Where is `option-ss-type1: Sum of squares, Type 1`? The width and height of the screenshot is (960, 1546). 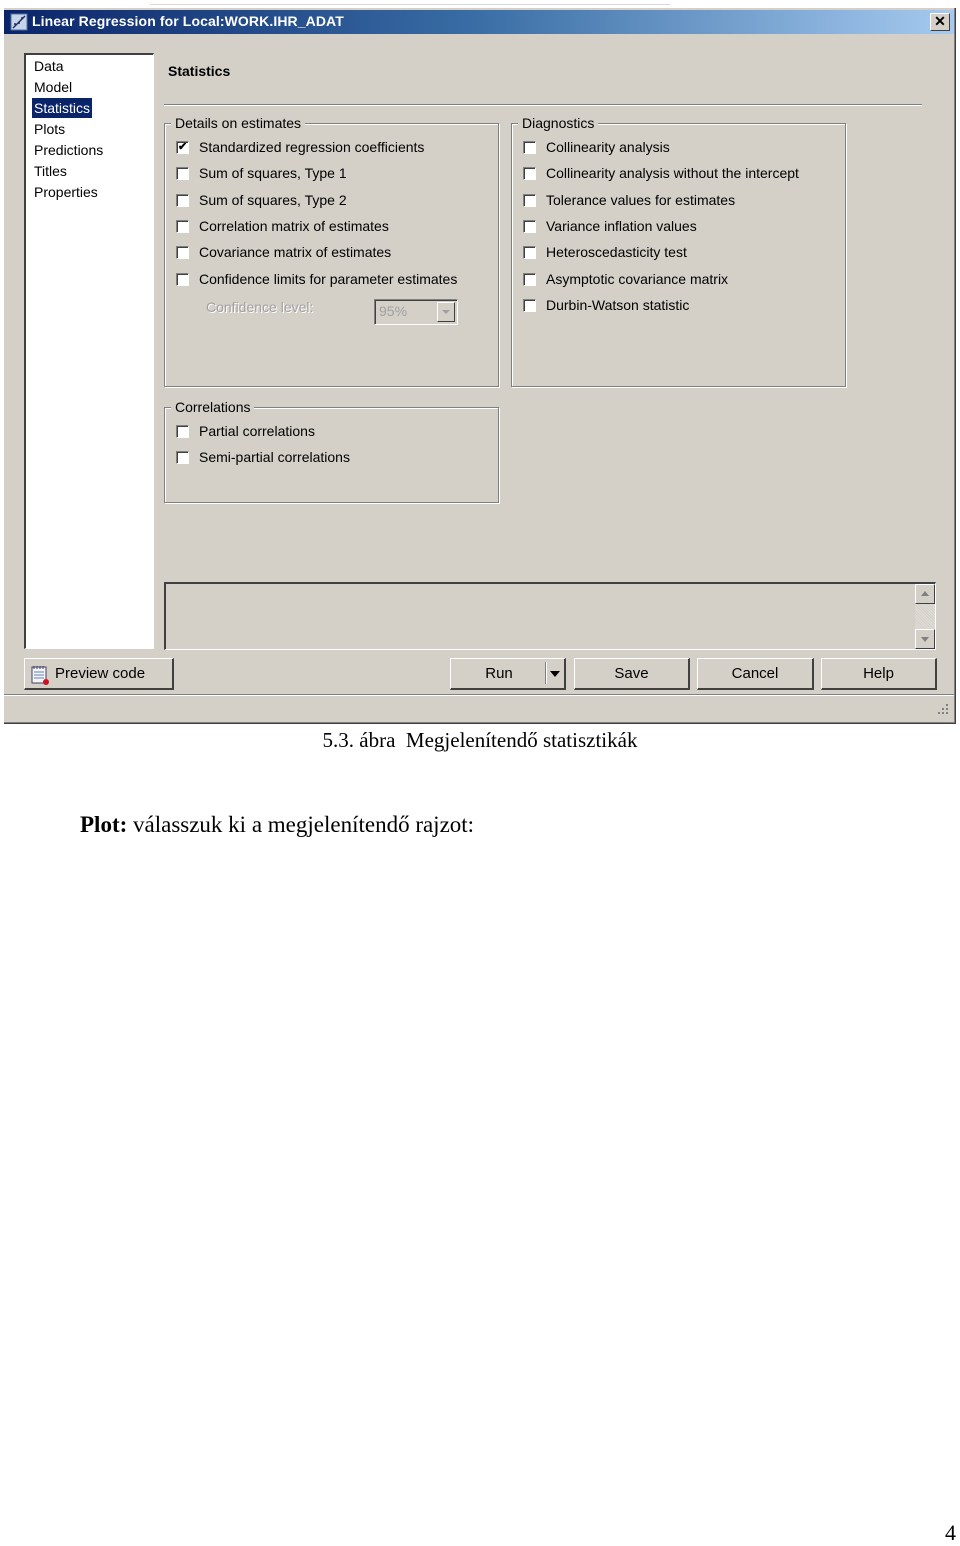
option-ss-type1: Sum of squares, Type 1 is located at coordinates (261, 173).